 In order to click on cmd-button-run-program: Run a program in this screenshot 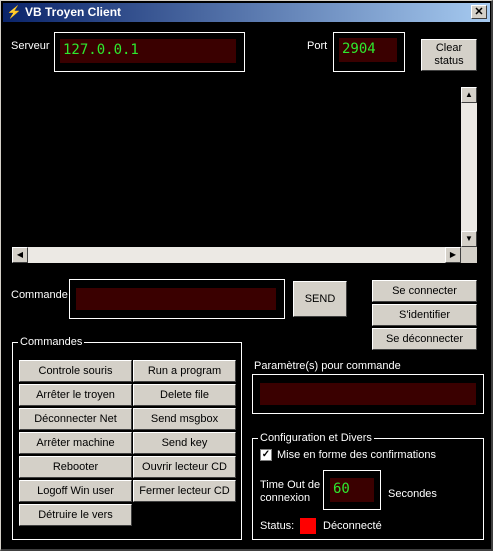, I will do `click(184, 371)`.